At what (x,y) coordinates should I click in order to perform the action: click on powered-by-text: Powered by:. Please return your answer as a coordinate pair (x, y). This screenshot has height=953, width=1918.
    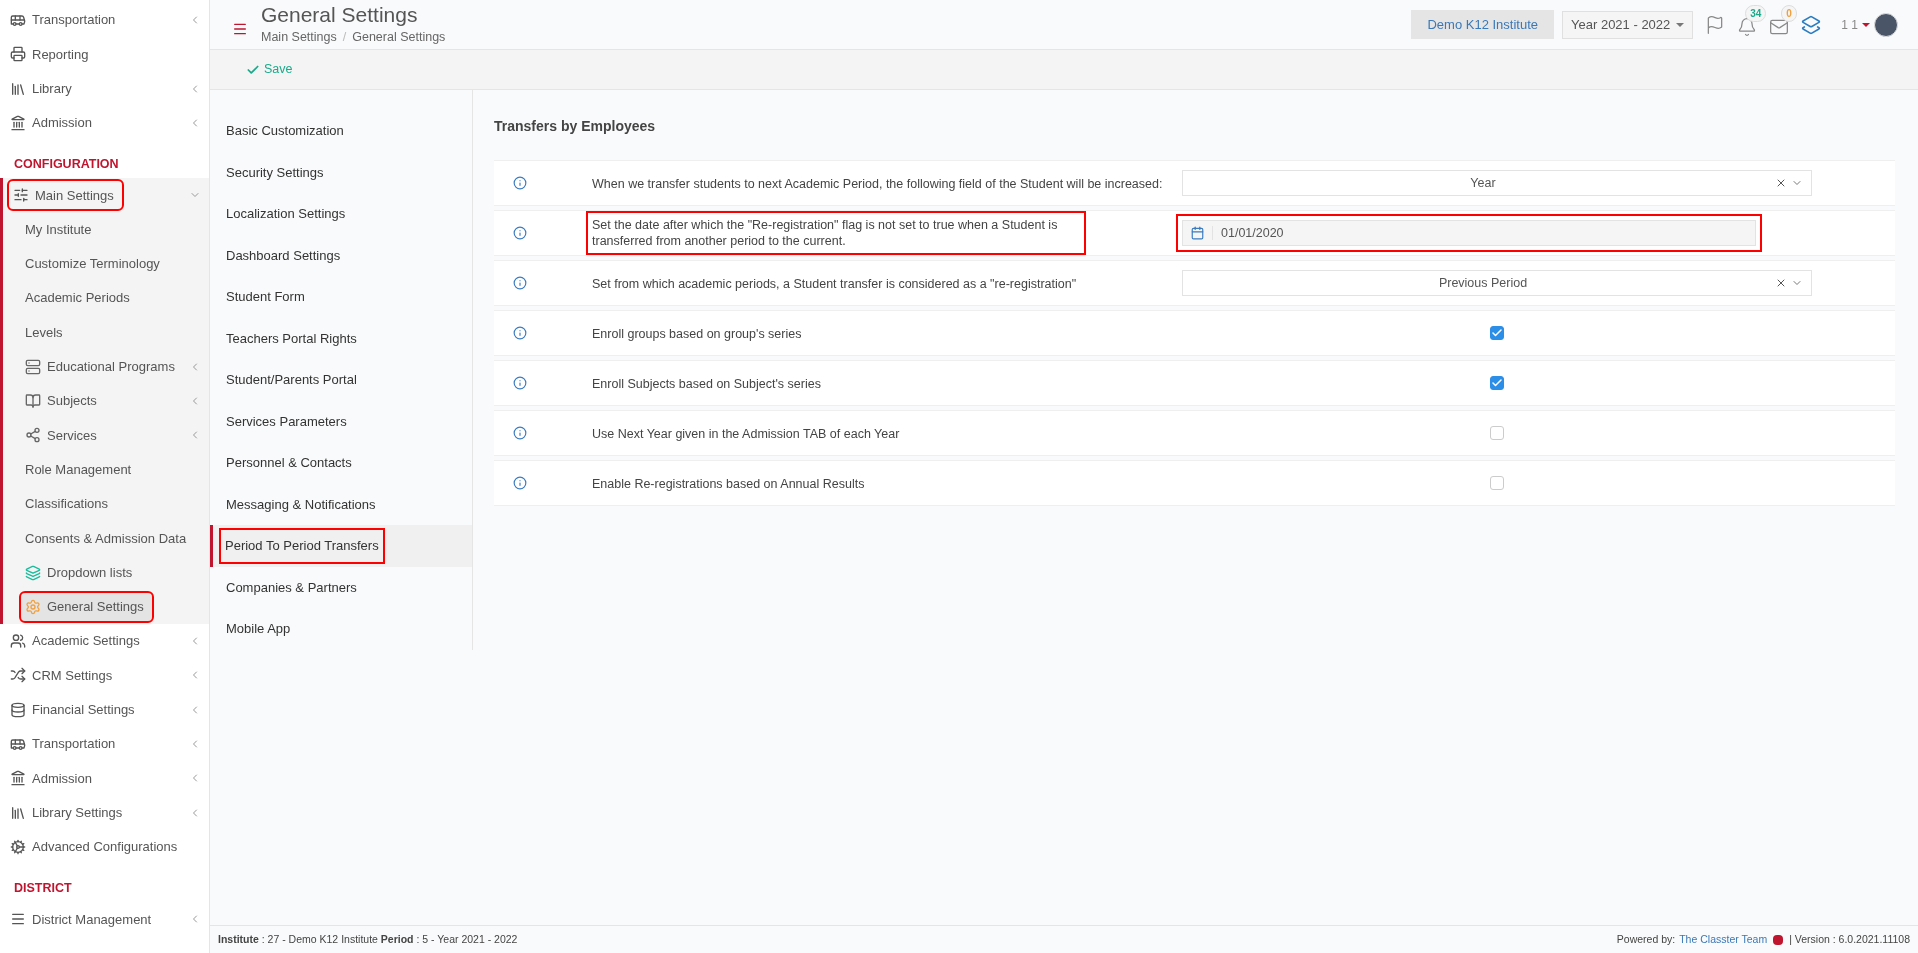
    Looking at the image, I should click on (1646, 939).